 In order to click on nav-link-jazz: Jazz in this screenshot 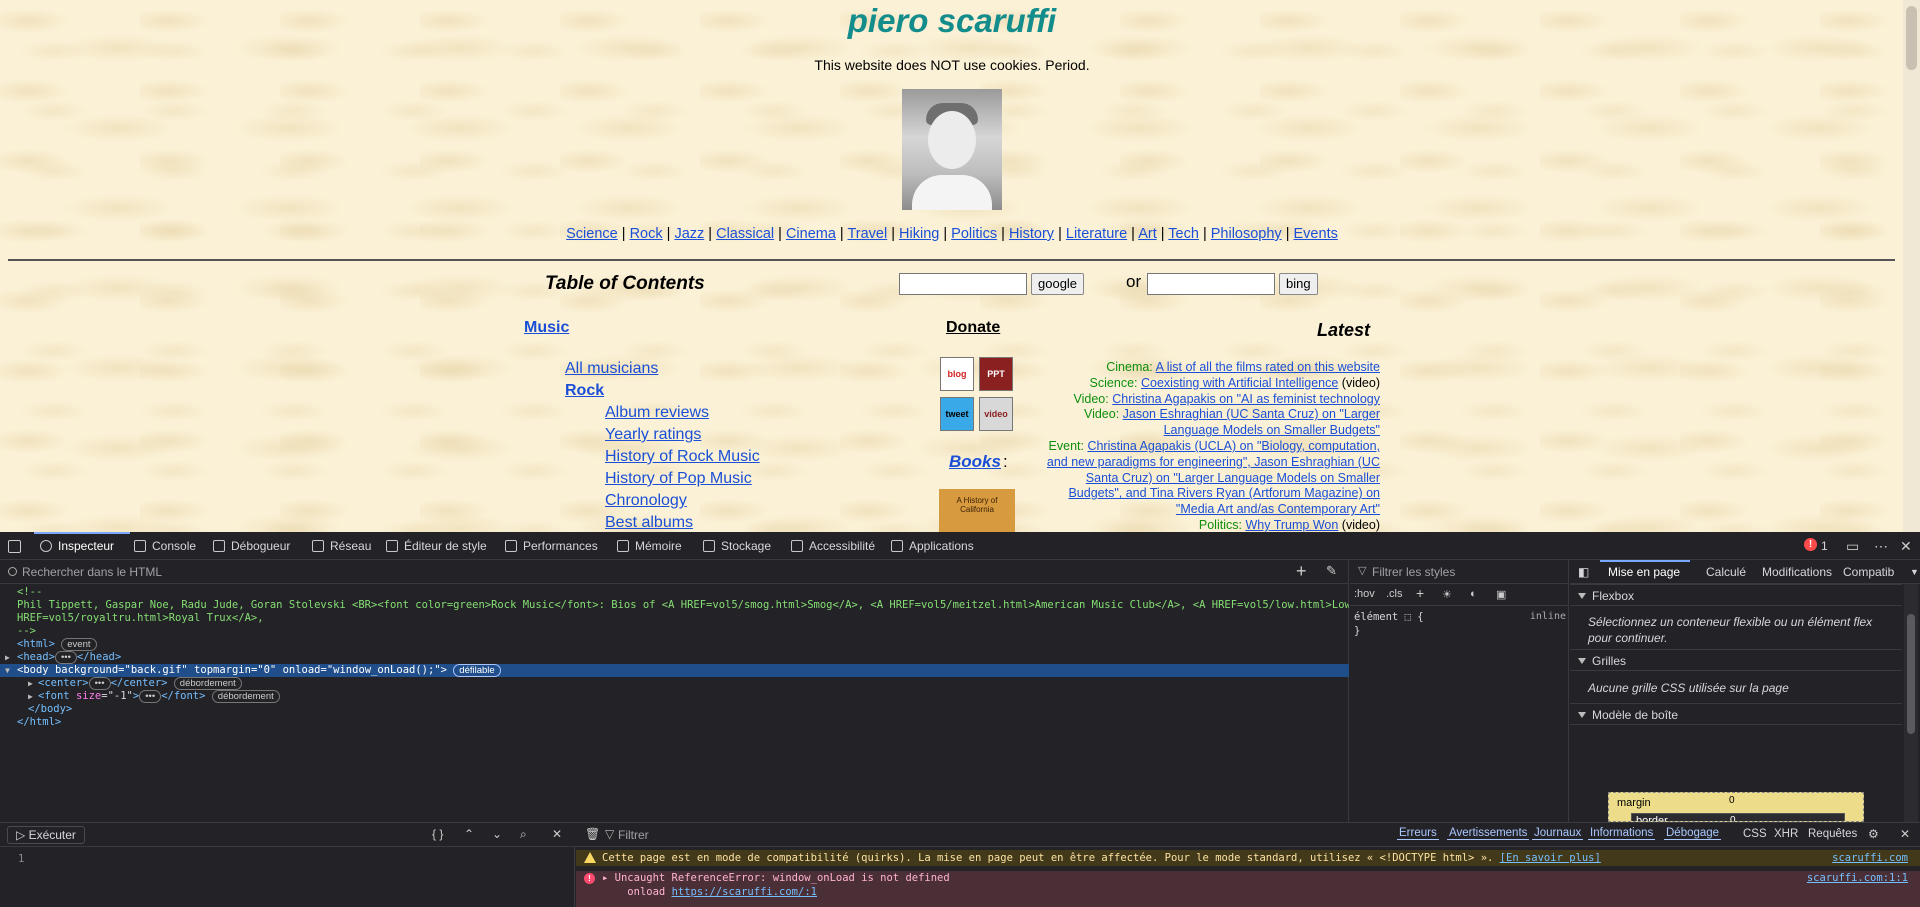, I will do `click(689, 234)`.